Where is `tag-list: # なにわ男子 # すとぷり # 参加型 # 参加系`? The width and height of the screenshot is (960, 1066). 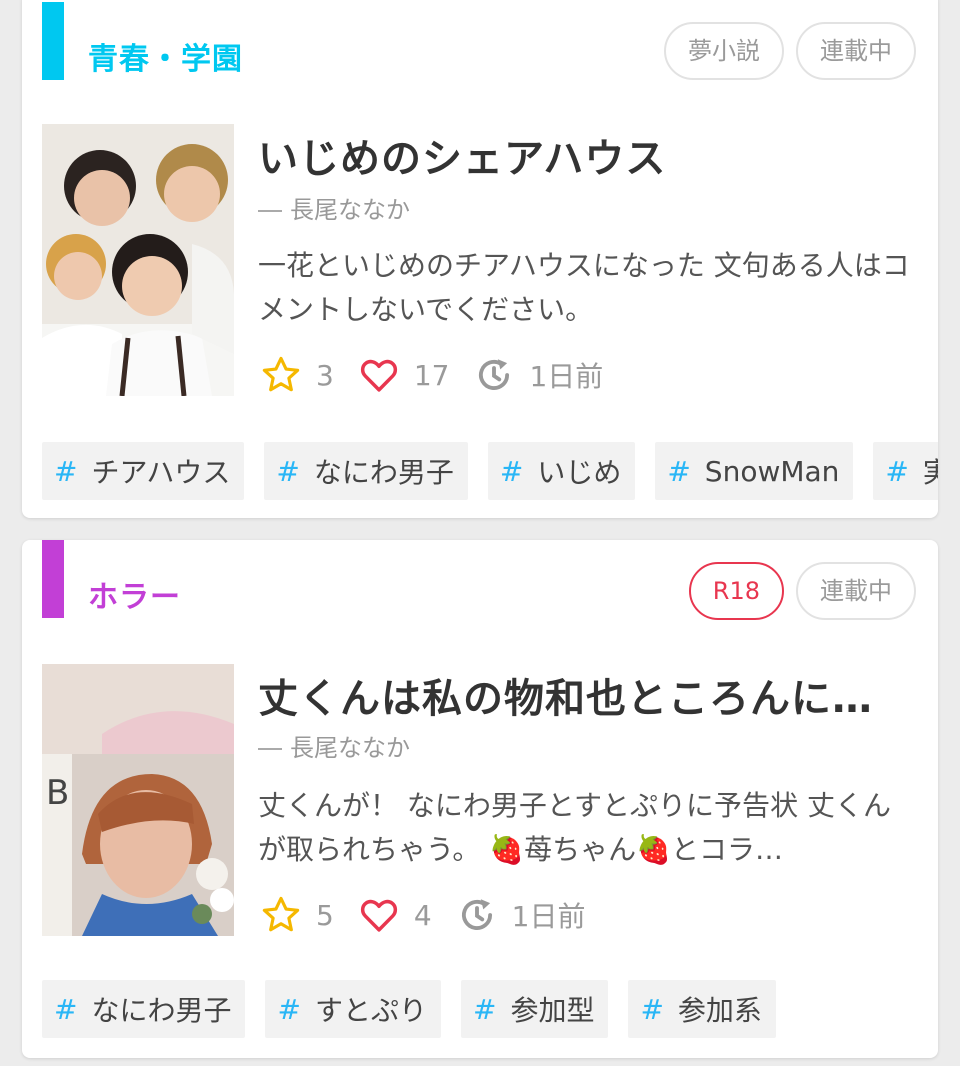
tag-list: # なにわ男子 # すとぷり # 参加型 # 参加系 is located at coordinates (409, 1009).